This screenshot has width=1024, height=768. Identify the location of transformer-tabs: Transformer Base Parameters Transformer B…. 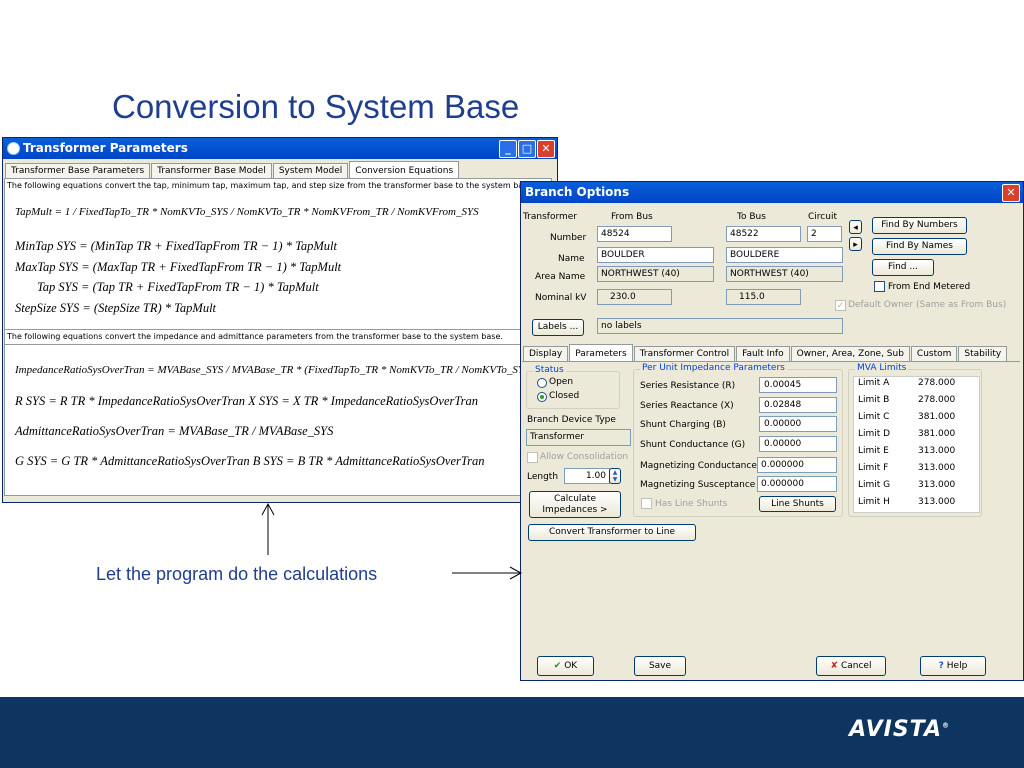
(232, 169).